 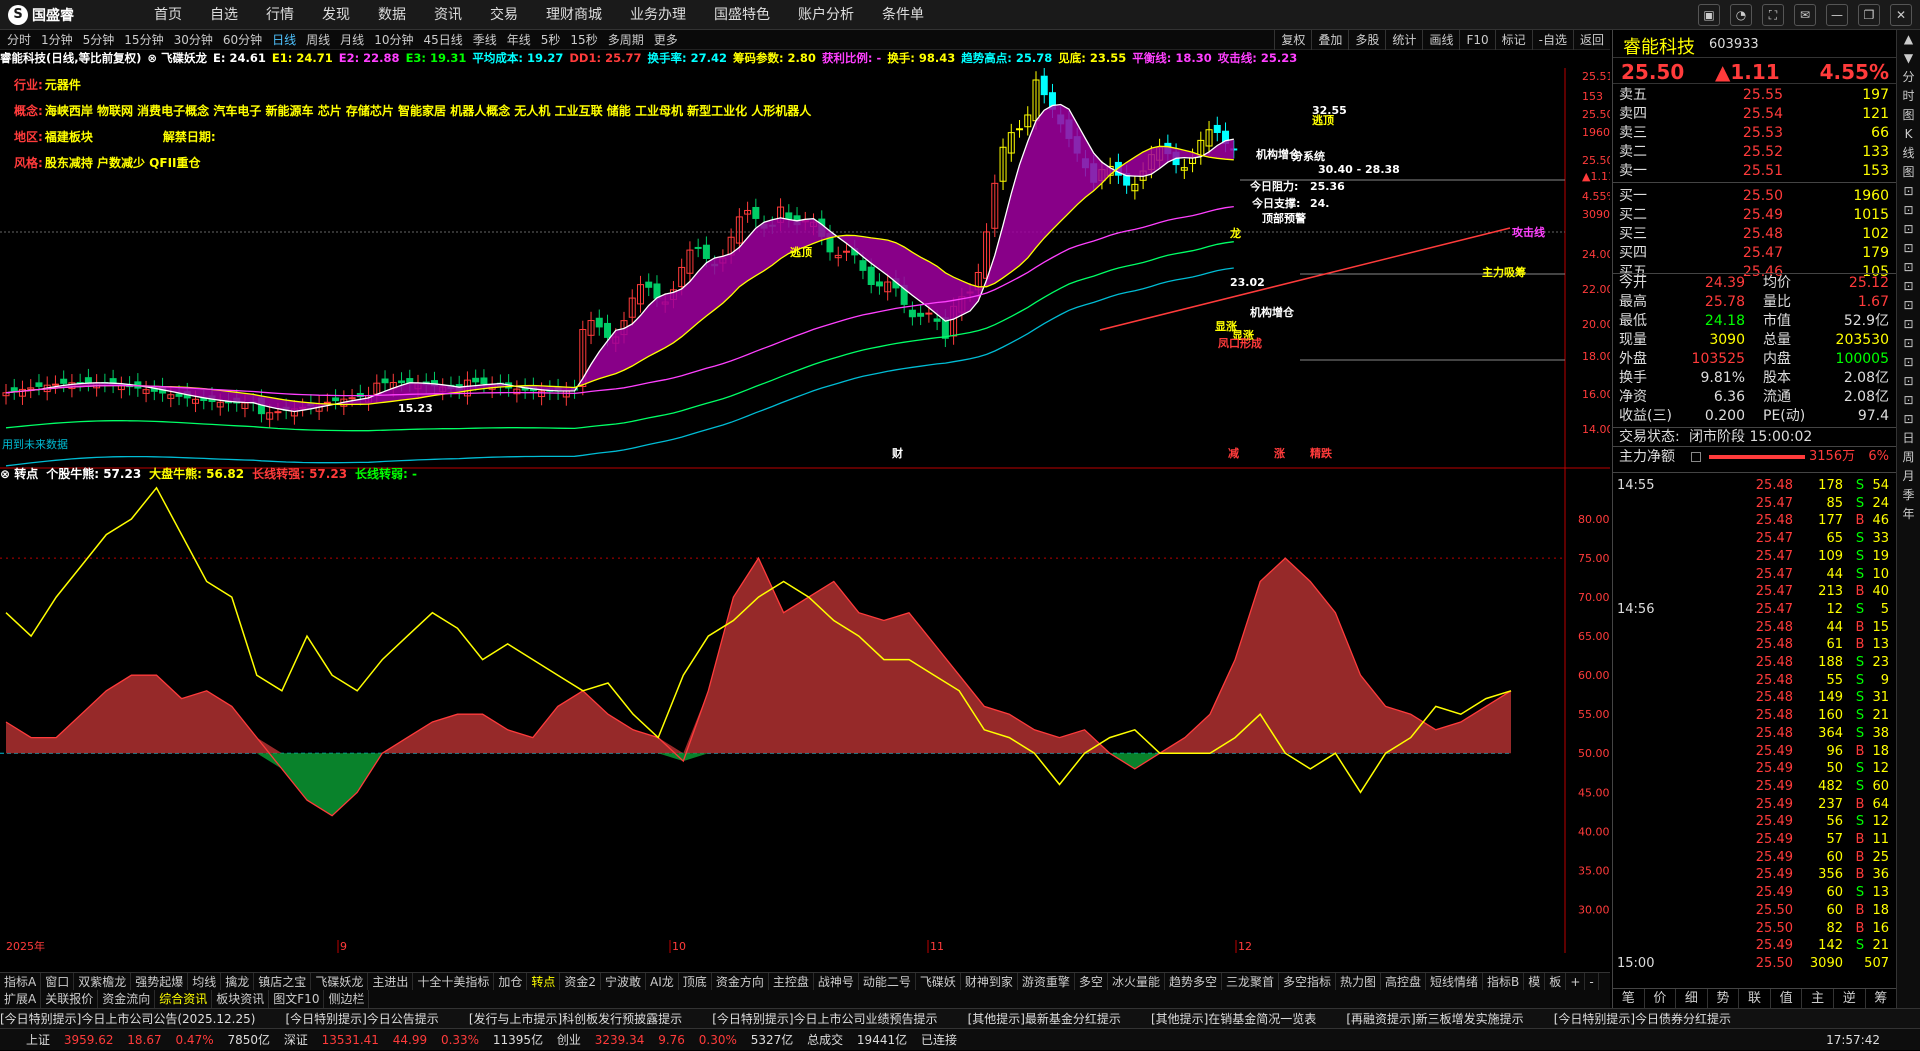 I want to click on nav-item: 行情, so click(x=280, y=15).